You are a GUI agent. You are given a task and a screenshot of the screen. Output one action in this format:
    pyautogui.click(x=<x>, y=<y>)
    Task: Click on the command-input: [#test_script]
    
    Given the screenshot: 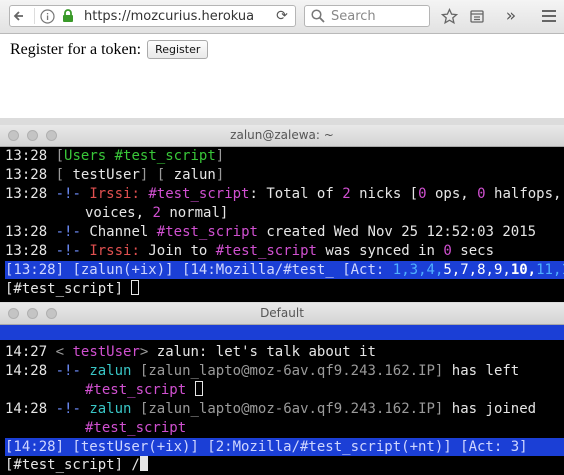 What is the action you would take?
    pyautogui.click(x=284, y=289)
    